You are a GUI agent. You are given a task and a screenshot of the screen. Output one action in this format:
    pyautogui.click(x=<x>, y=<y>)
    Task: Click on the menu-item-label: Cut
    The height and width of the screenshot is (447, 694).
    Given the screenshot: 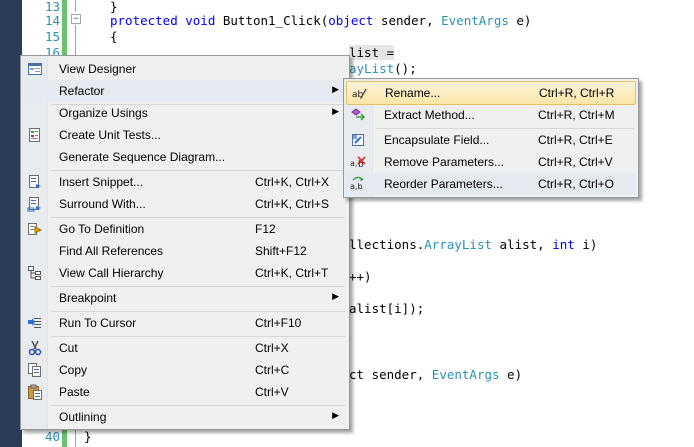 What is the action you would take?
    pyautogui.click(x=68, y=348)
    